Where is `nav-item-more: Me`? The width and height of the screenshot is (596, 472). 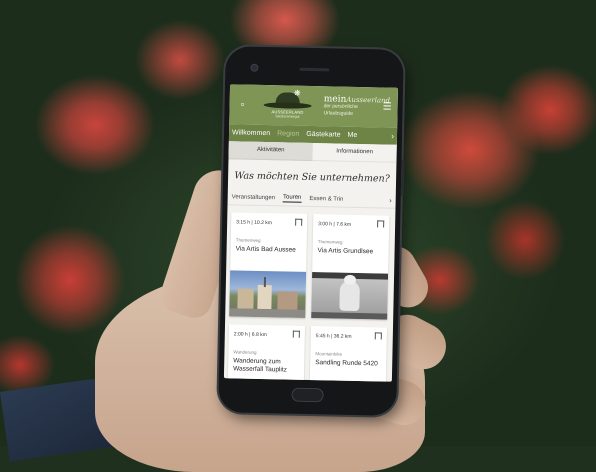 nav-item-more: Me is located at coordinates (353, 135).